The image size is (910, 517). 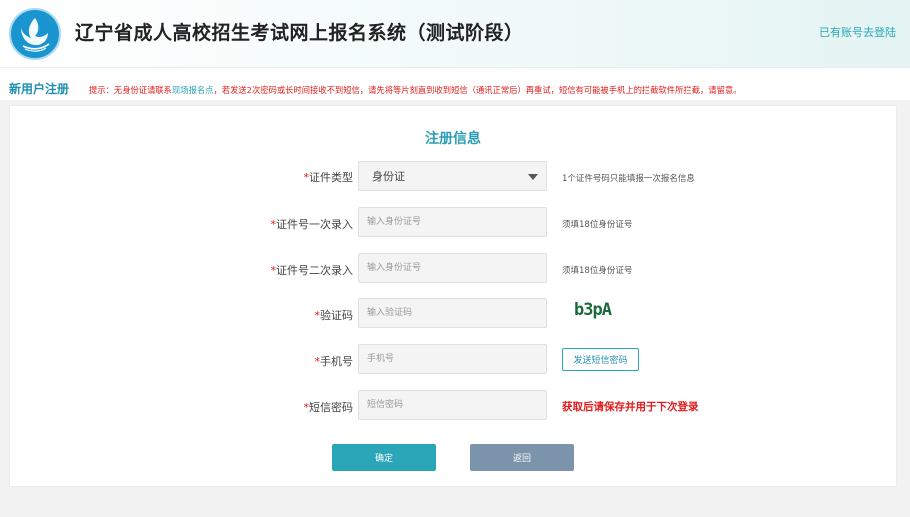 I want to click on onsite-registration-link: 现场报名点, so click(x=193, y=90).